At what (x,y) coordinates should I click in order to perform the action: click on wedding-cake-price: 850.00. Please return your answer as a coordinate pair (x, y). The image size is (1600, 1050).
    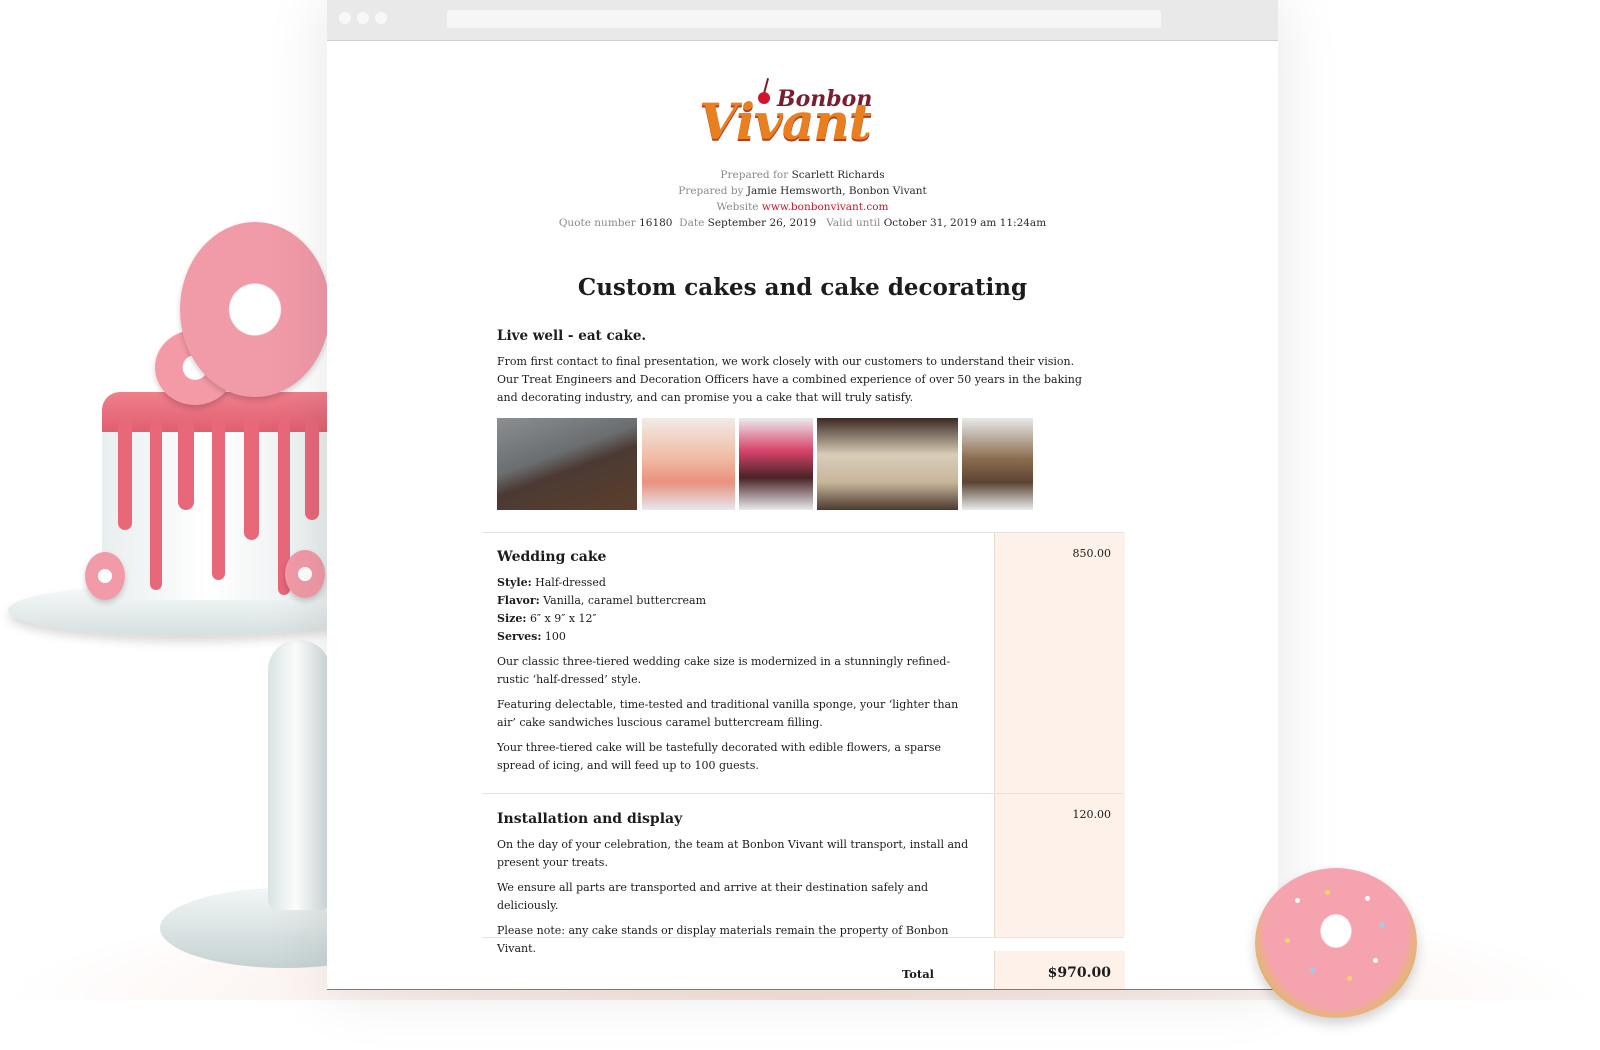
    Looking at the image, I should click on (1092, 553).